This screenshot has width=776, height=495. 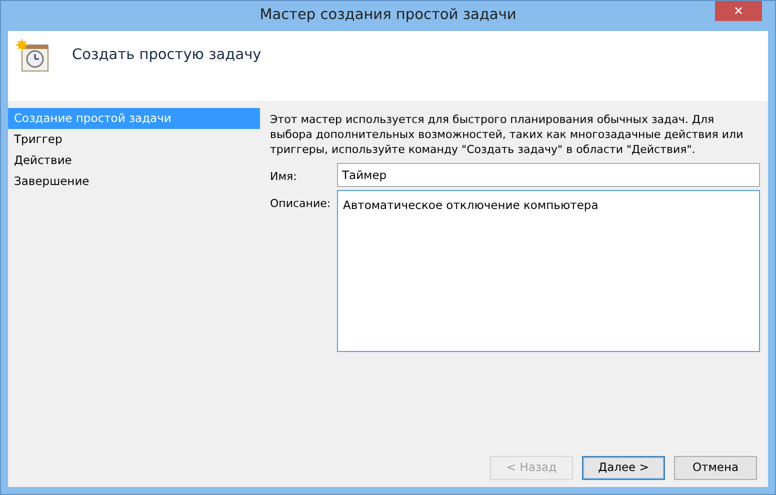 What do you see at coordinates (33, 56) in the screenshot?
I see `scheduled-task-icon` at bounding box center [33, 56].